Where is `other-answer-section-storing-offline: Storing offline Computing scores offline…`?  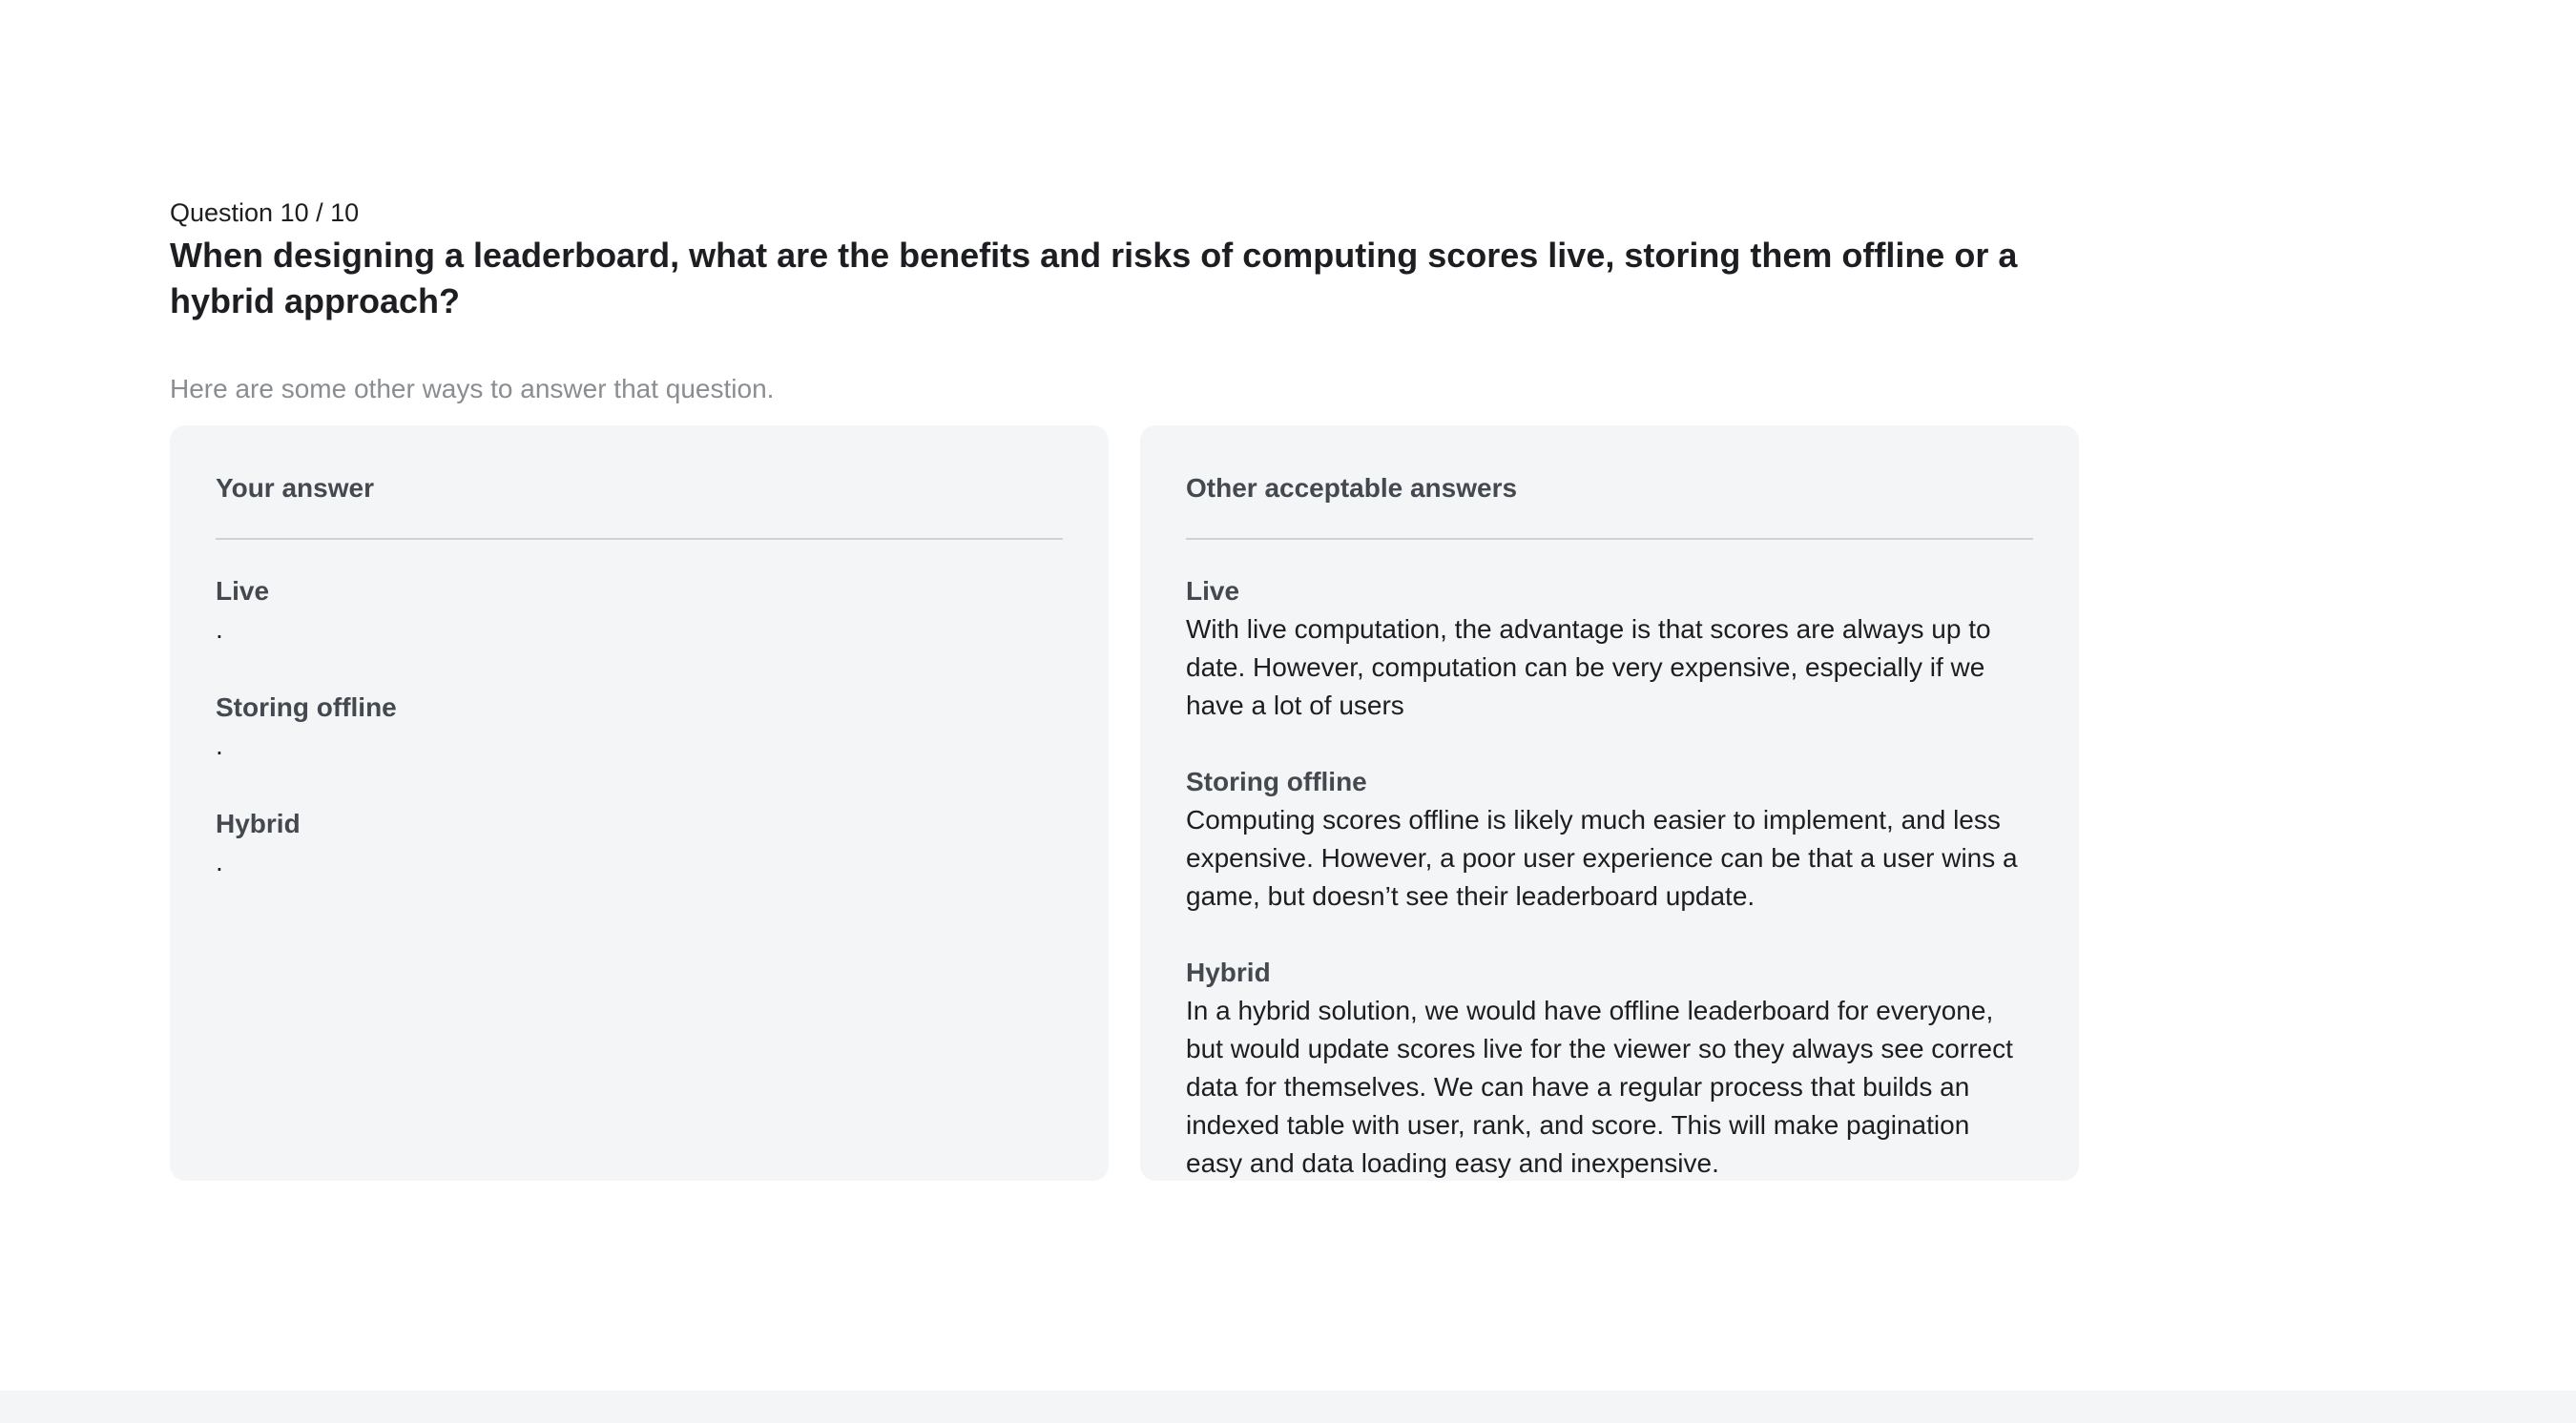 other-answer-section-storing-offline: Storing offline Computing scores offline… is located at coordinates (1609, 840).